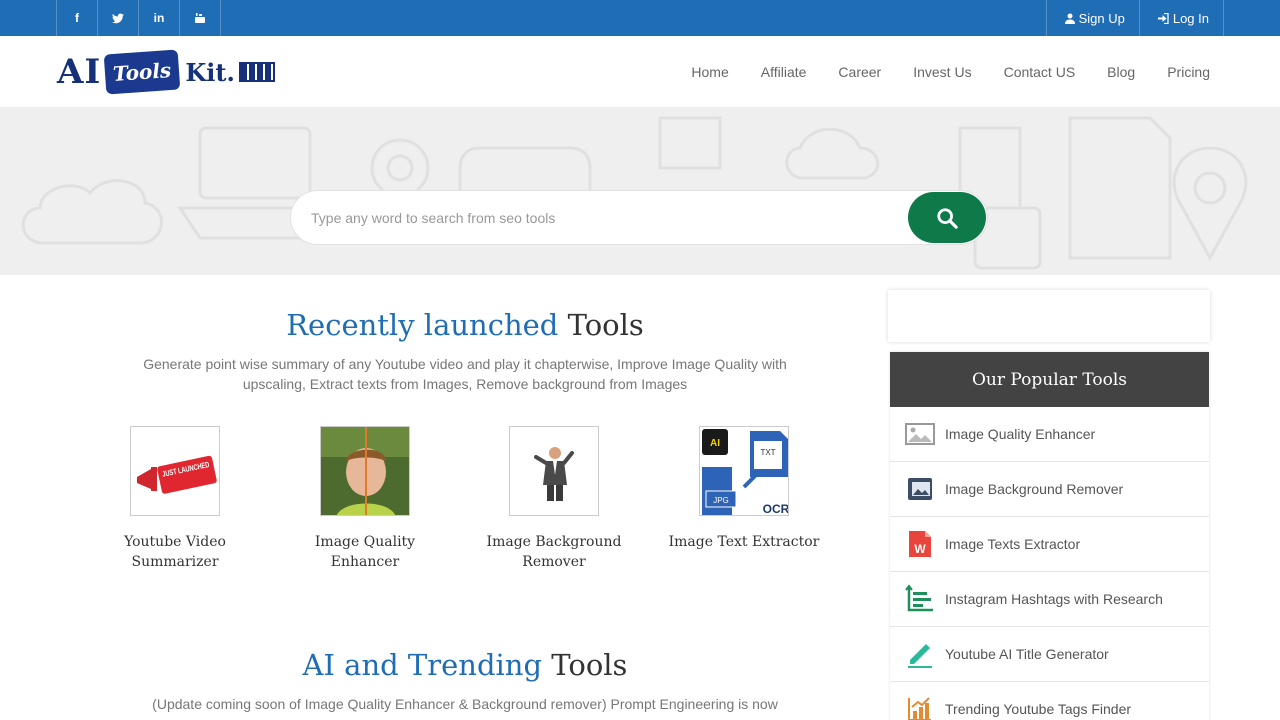  Describe the element at coordinates (767, 452) in the screenshot. I see `ocr-txt-label: TXT` at that location.